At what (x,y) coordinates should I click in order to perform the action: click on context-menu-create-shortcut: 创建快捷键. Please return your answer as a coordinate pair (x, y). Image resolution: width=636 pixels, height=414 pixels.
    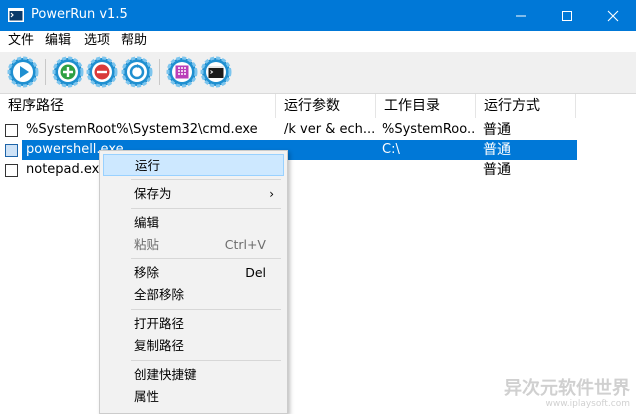
    Looking at the image, I should click on (193, 375).